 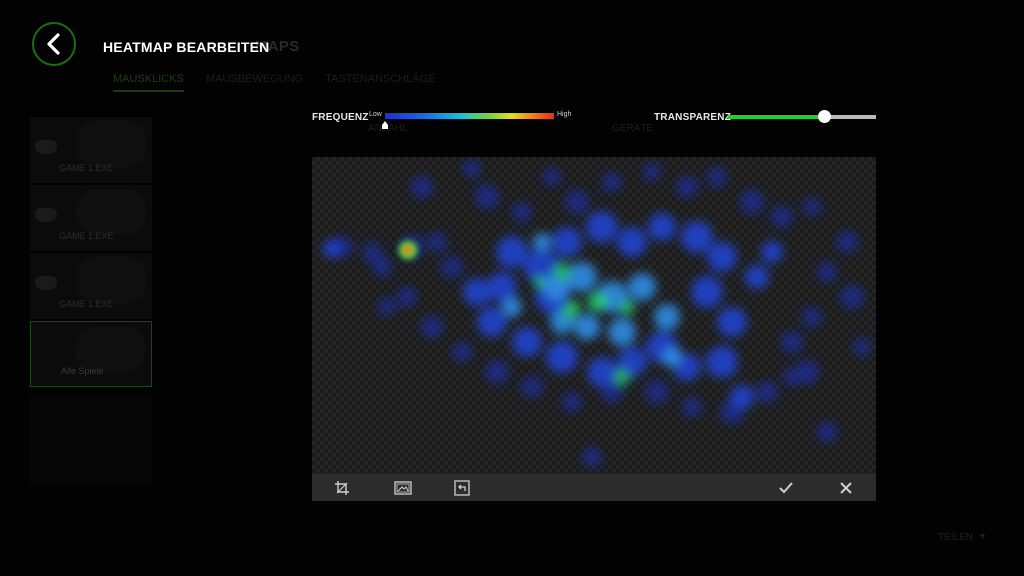 I want to click on close-icon, so click(x=846, y=487).